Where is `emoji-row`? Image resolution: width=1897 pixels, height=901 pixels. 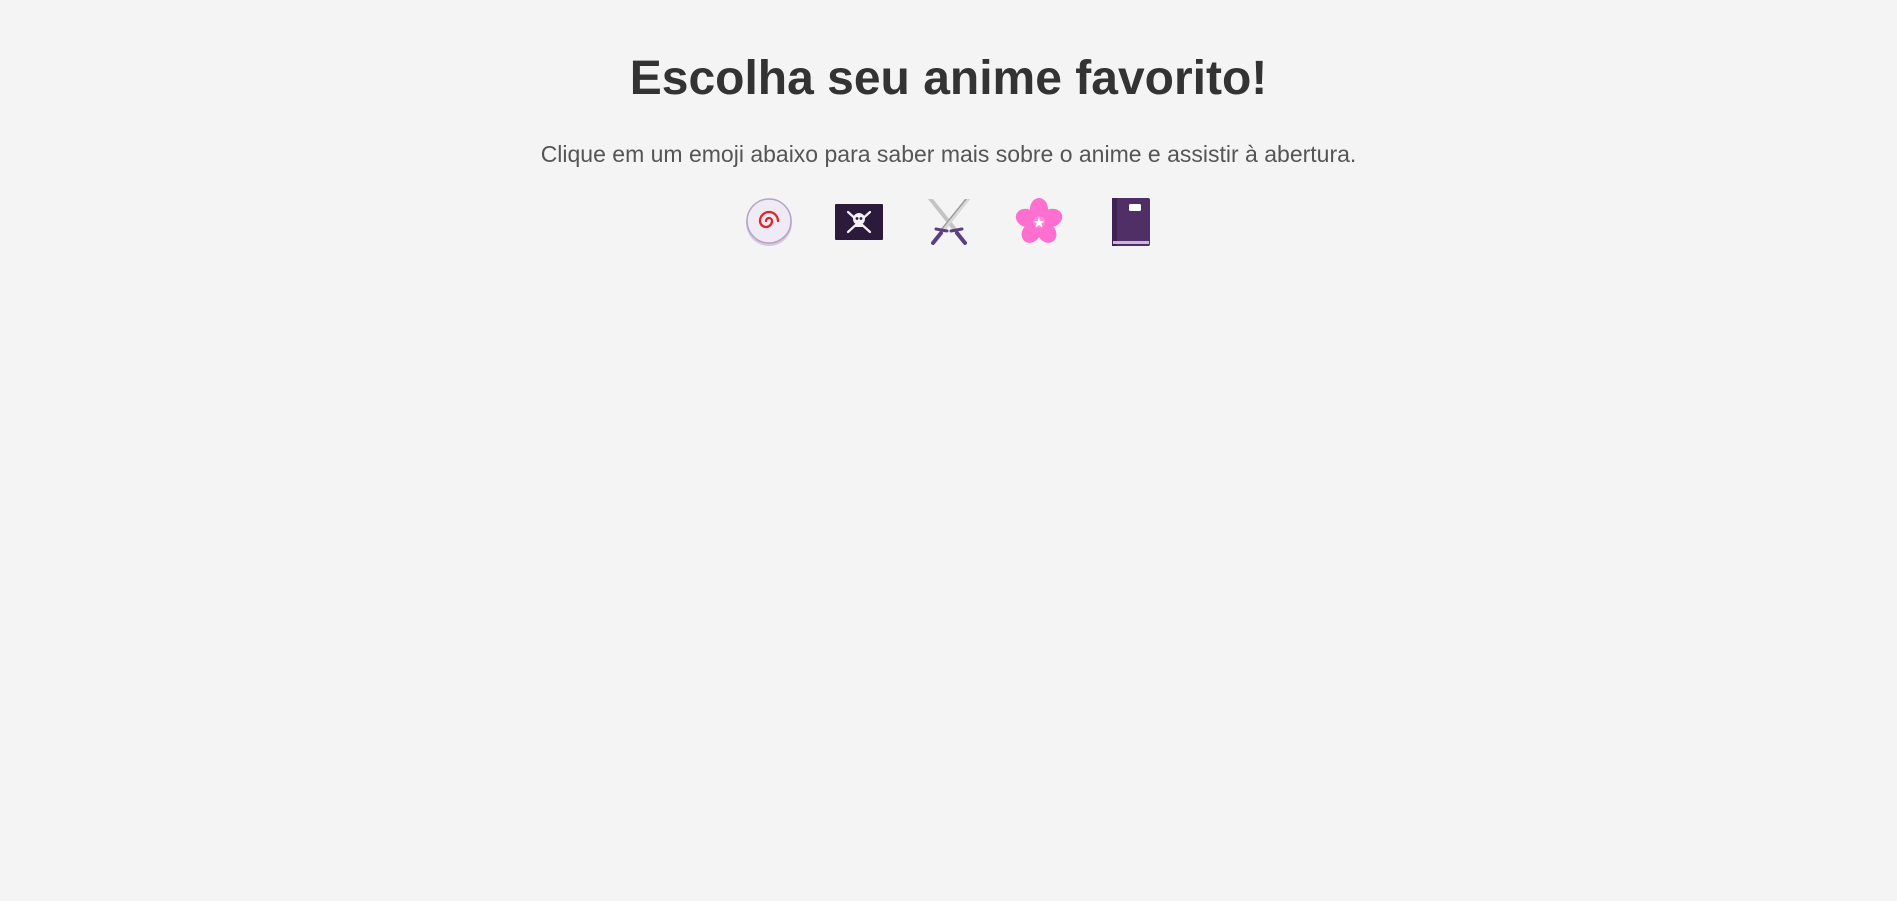 emoji-row is located at coordinates (948, 223).